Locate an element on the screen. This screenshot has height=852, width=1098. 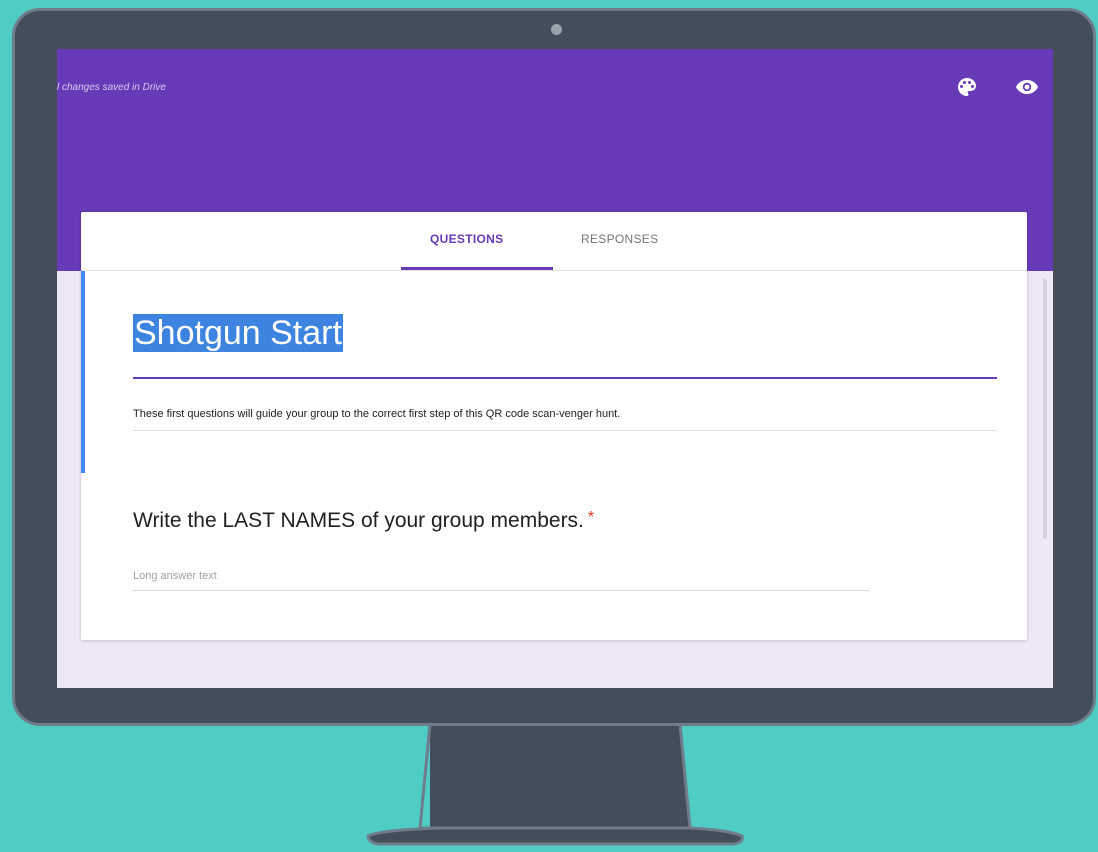
form-title-text: Shotgun Start is located at coordinates (238, 333).